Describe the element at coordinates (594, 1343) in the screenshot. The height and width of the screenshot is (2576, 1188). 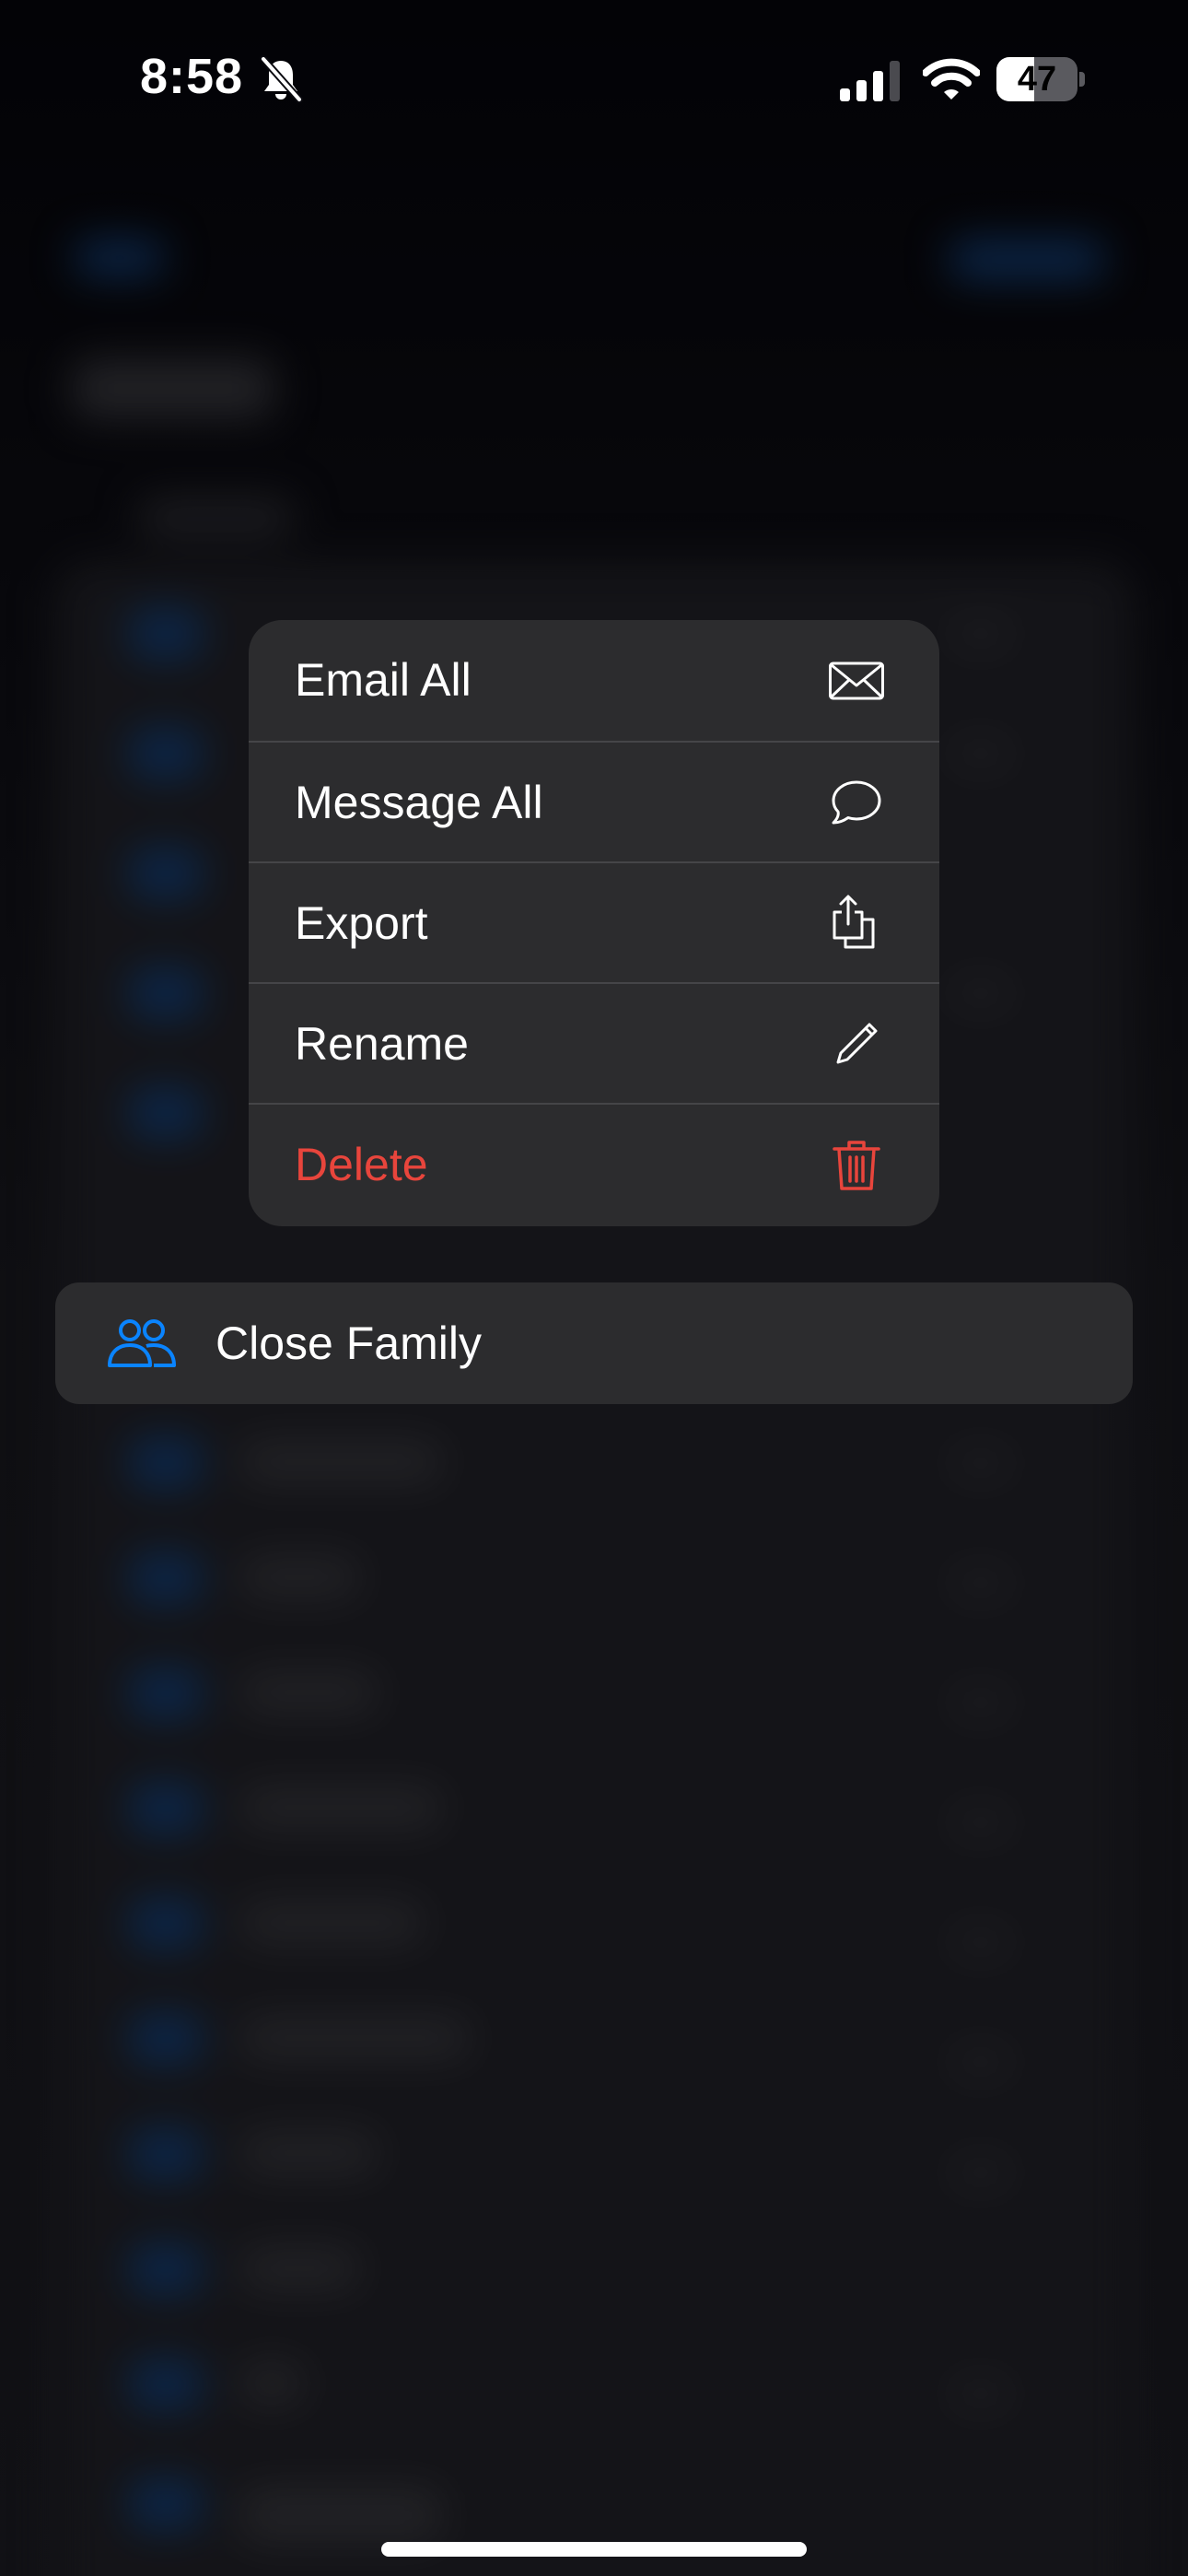
I see `group-row-close-family: Close Family` at that location.